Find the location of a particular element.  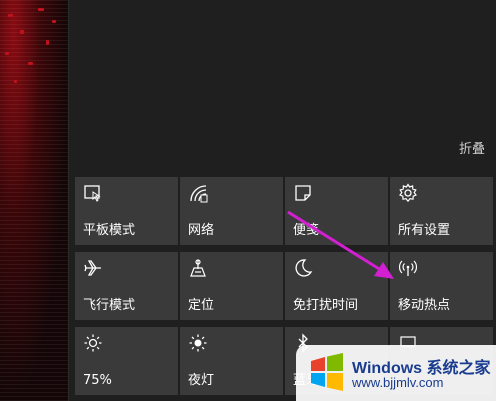

tablet-mode-icon is located at coordinates (92, 193).